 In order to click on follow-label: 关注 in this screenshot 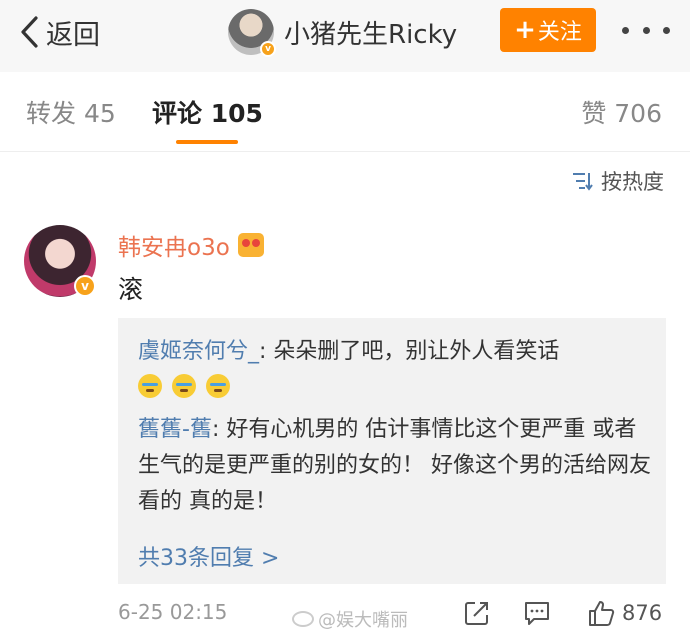, I will do `click(559, 32)`.